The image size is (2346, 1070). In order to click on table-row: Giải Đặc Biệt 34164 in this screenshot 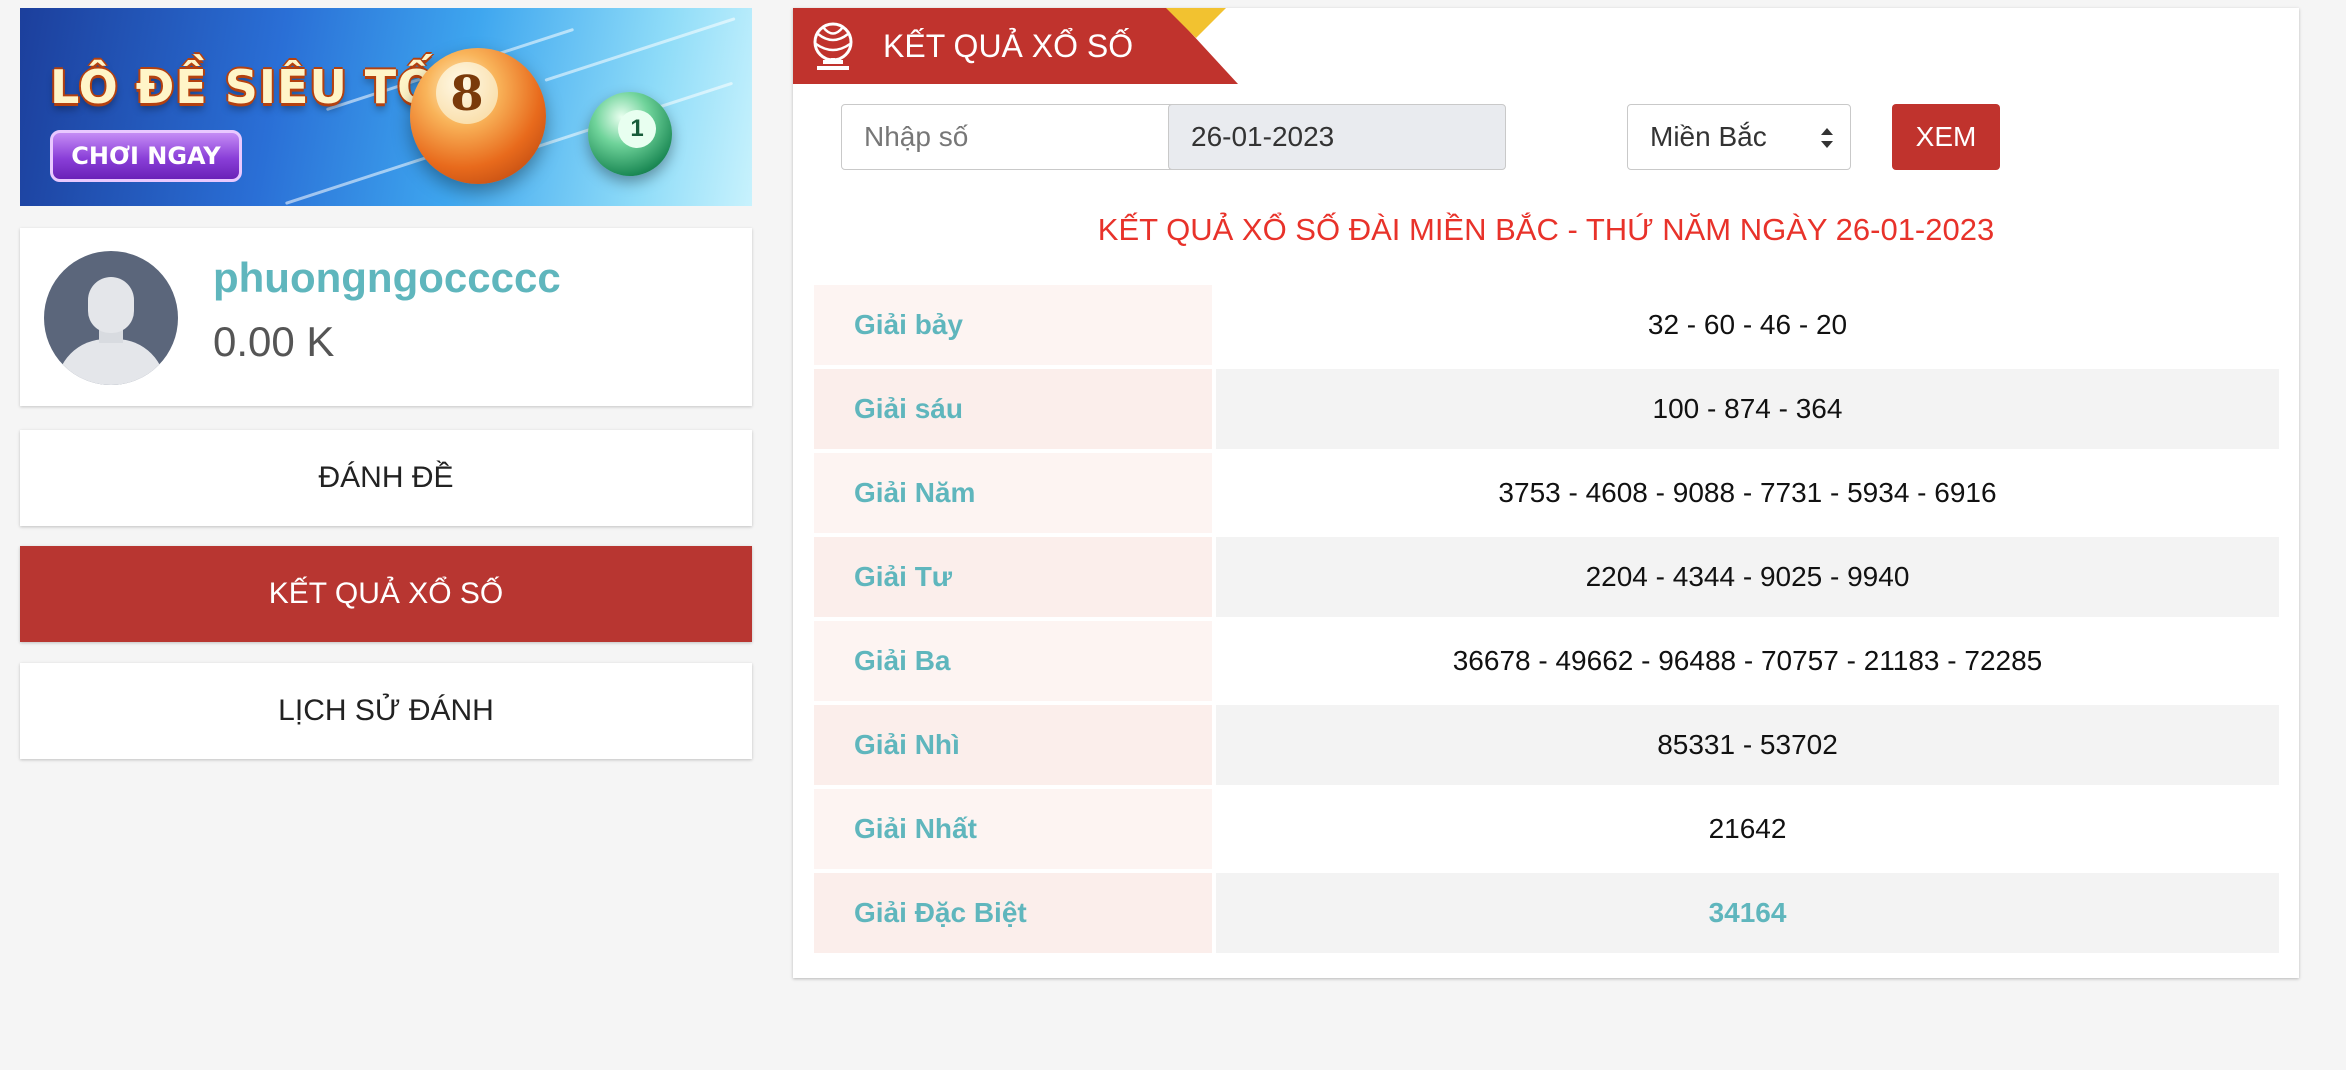, I will do `click(1546, 915)`.